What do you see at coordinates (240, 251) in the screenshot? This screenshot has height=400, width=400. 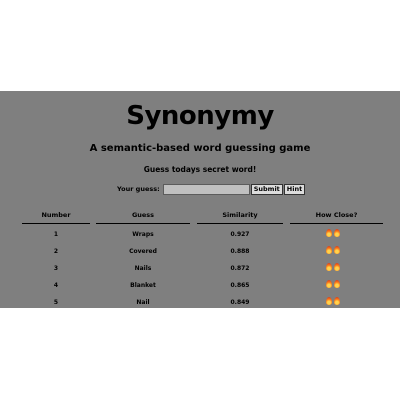 I see `row-similarity: 0.888` at bounding box center [240, 251].